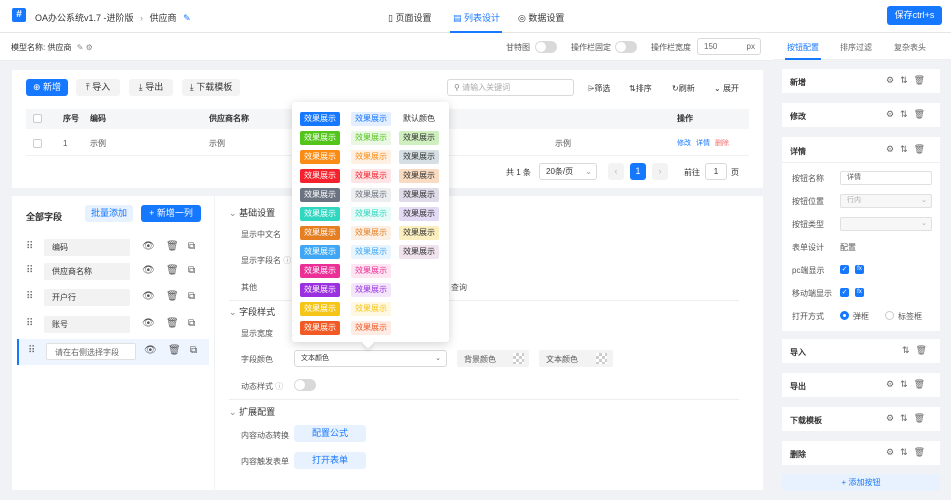 The width and height of the screenshot is (951, 500). What do you see at coordinates (546, 47) in the screenshot?
I see `gantt-toggle` at bounding box center [546, 47].